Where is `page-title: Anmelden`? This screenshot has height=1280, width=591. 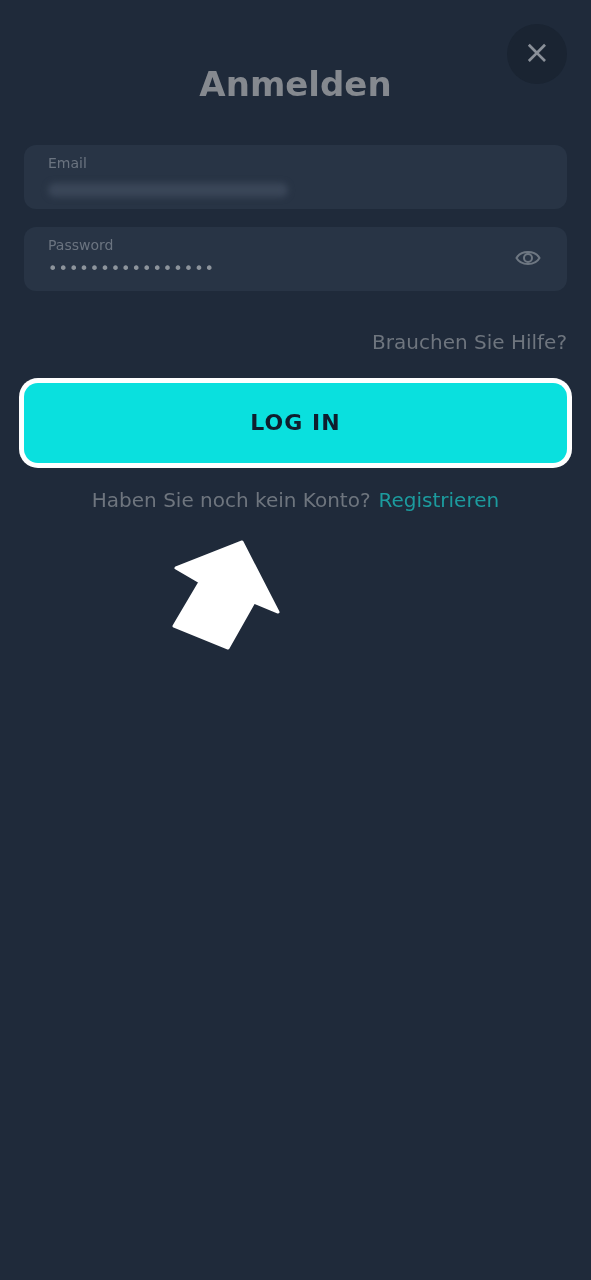
page-title: Anmelden is located at coordinates (295, 84).